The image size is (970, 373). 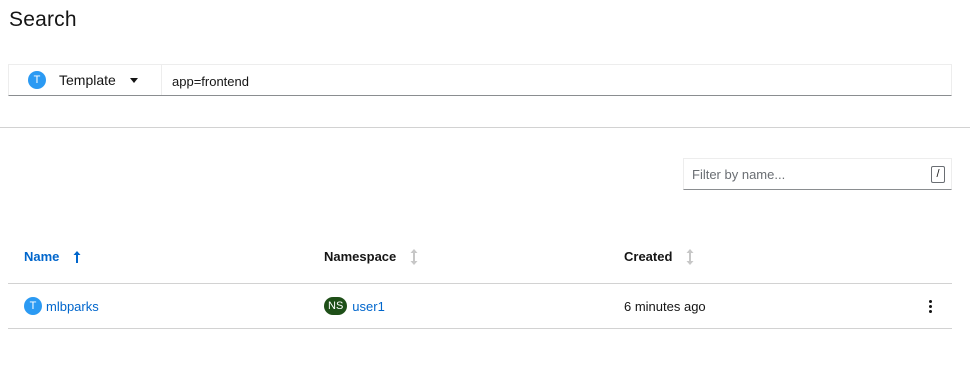 I want to click on column-header-namespace: Namespace, so click(x=458, y=256).